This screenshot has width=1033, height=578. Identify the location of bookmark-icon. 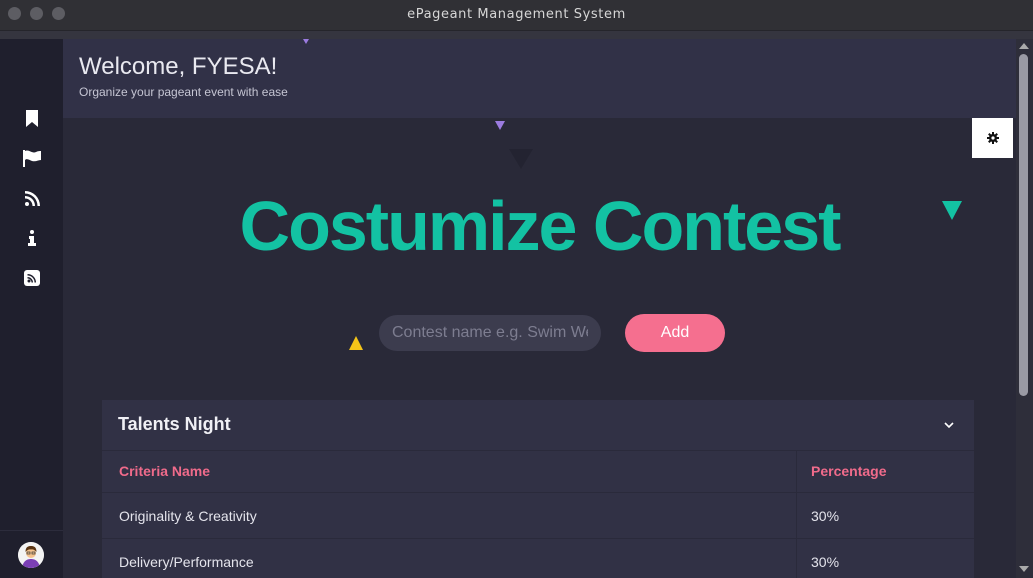
(32, 118).